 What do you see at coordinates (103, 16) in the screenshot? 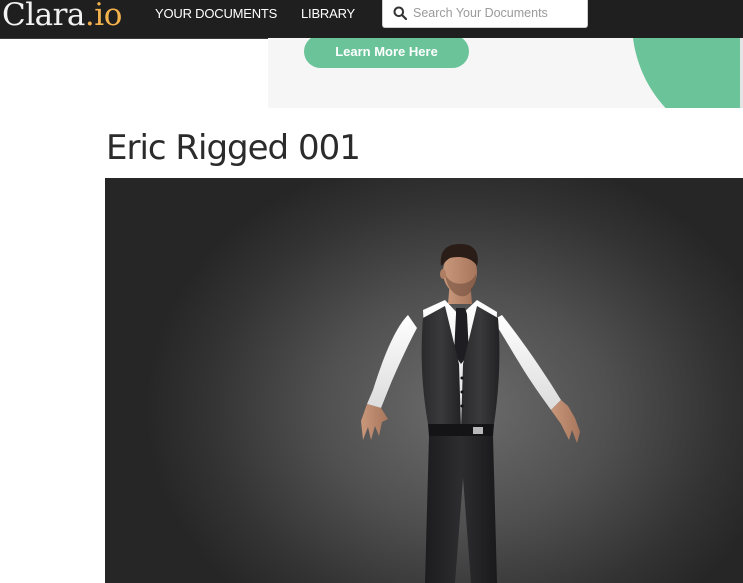
I see `logo-text-ext: .io` at bounding box center [103, 16].